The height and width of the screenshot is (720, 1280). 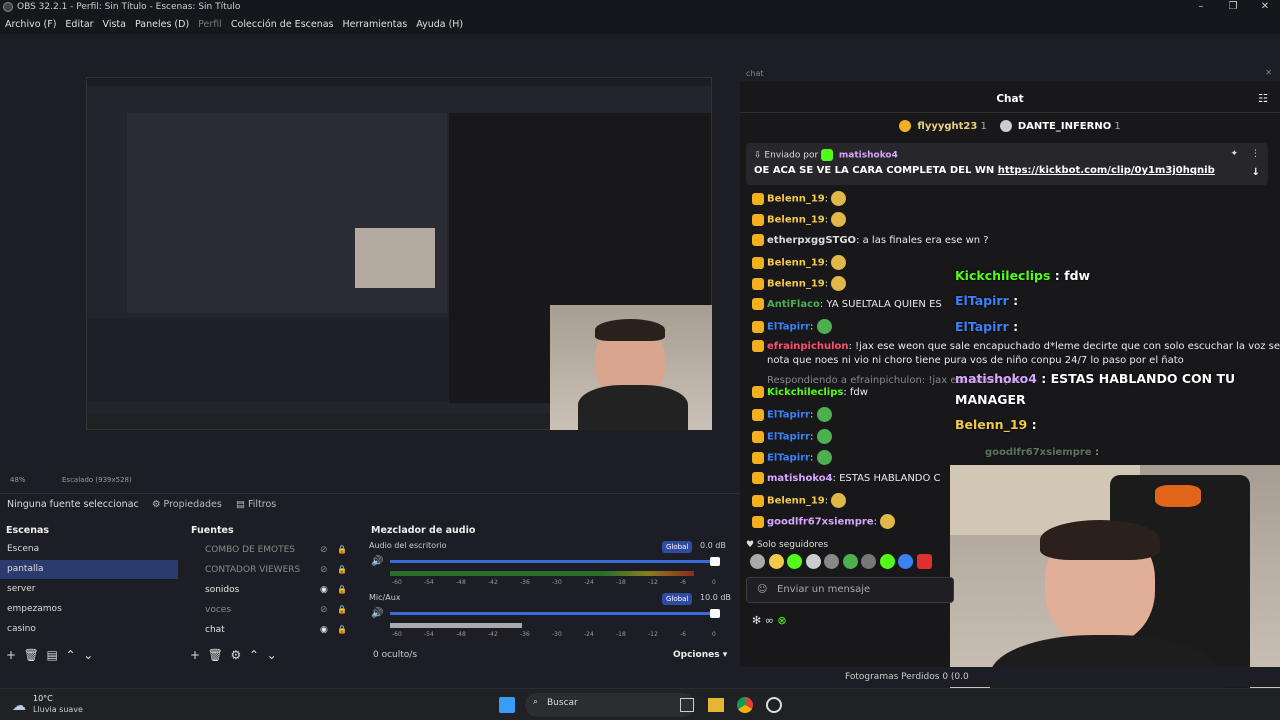 What do you see at coordinates (700, 655) in the screenshot?
I see `options-button: Opciones ▾` at bounding box center [700, 655].